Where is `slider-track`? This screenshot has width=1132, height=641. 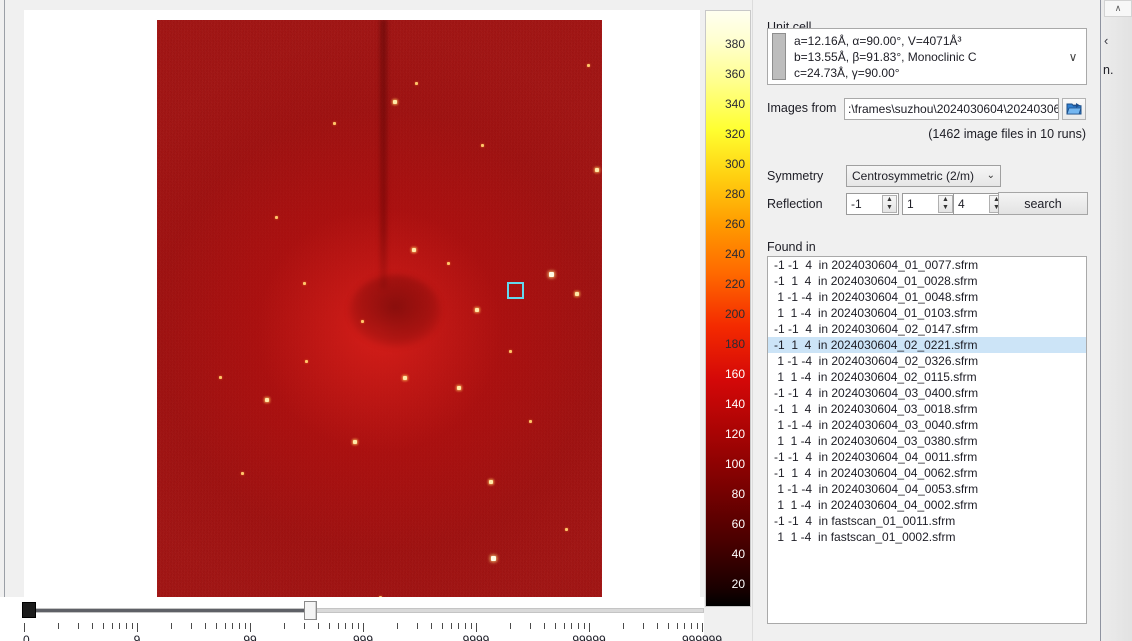
slider-track is located at coordinates (364, 610).